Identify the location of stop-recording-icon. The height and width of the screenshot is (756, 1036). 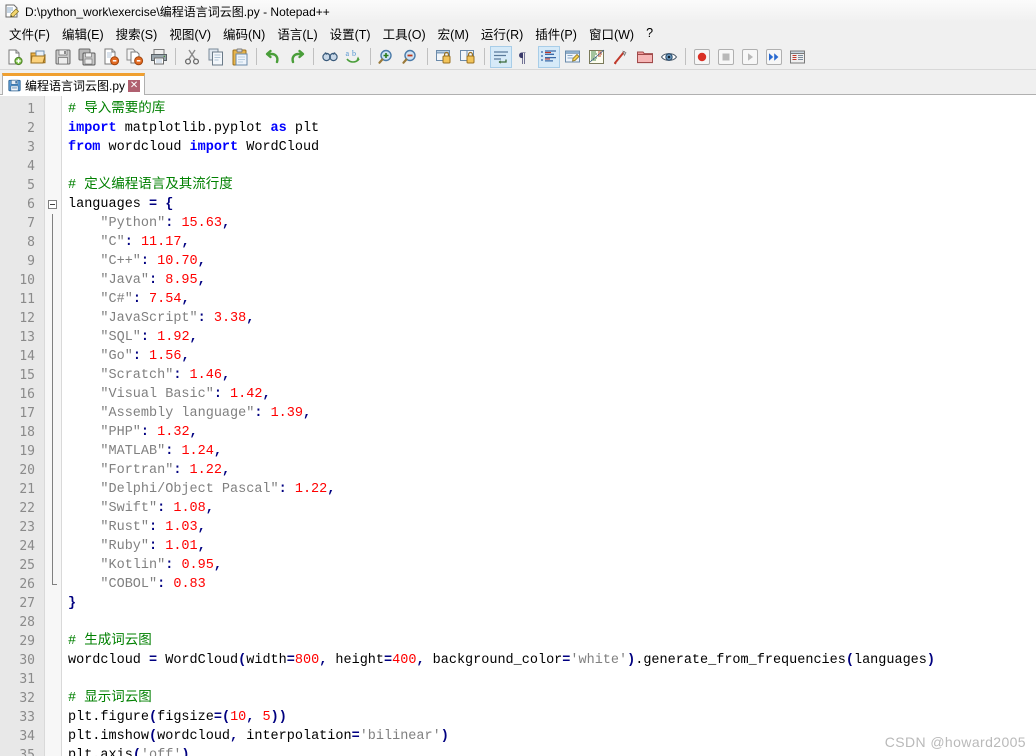
(726, 57).